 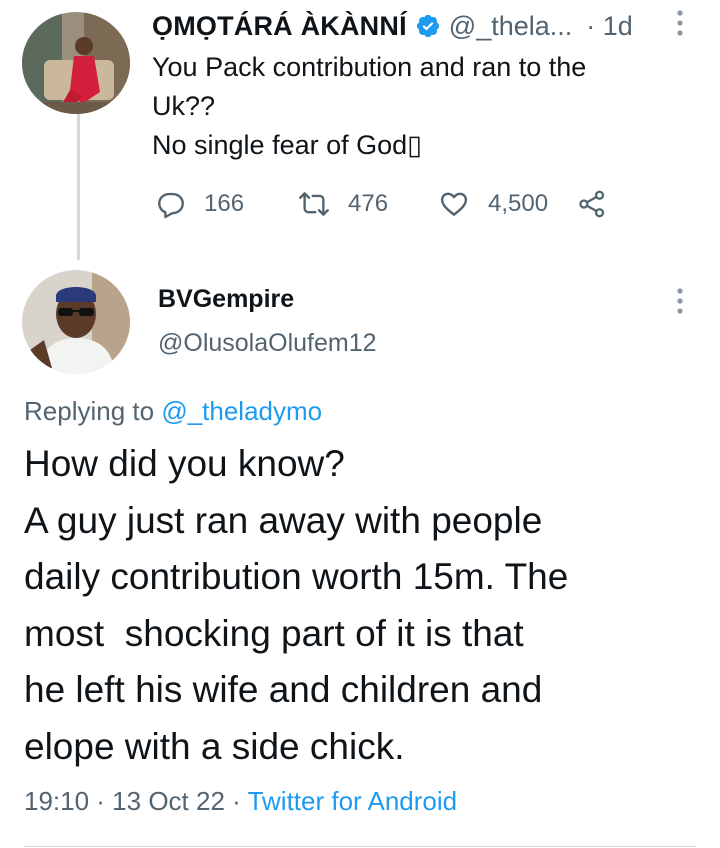 I want to click on like-count: 4,500, so click(x=518, y=203).